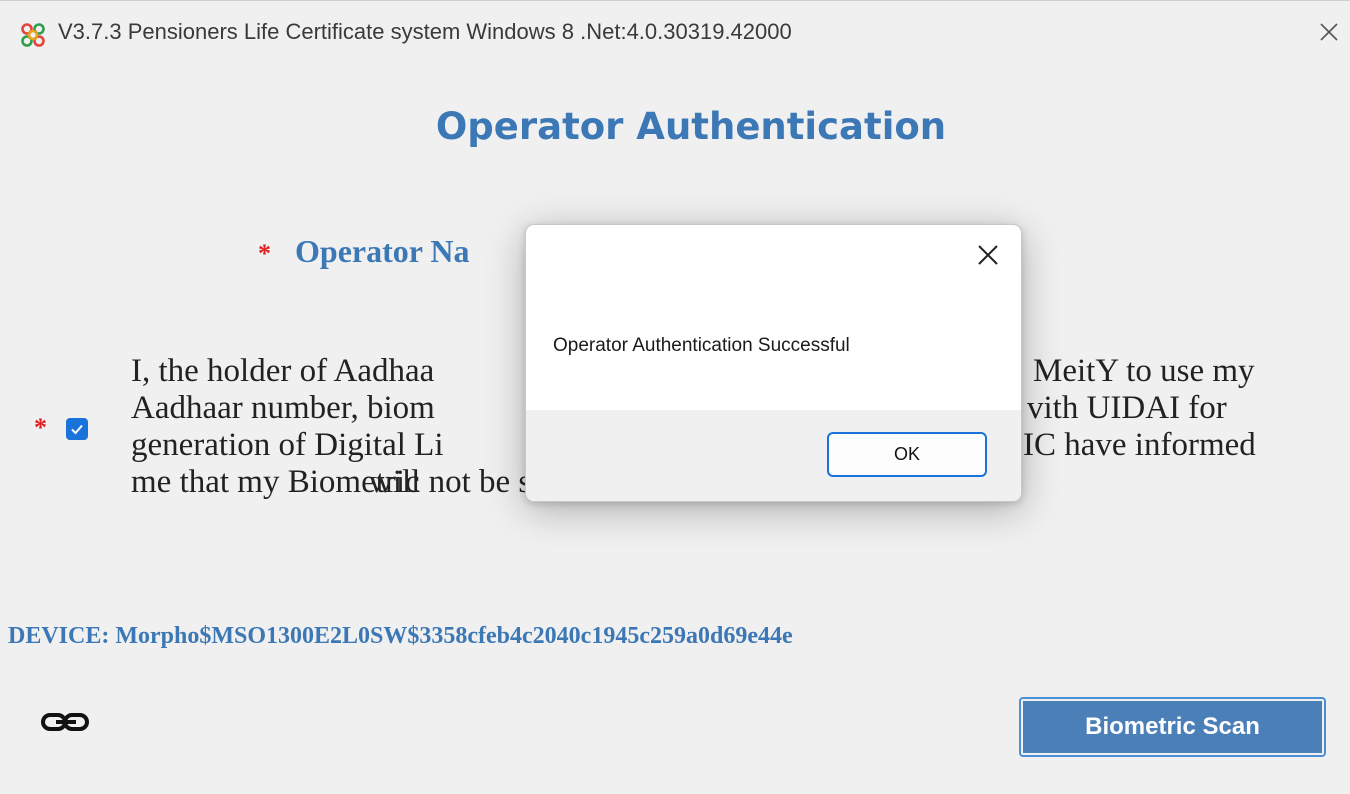  I want to click on link-icon, so click(68, 723).